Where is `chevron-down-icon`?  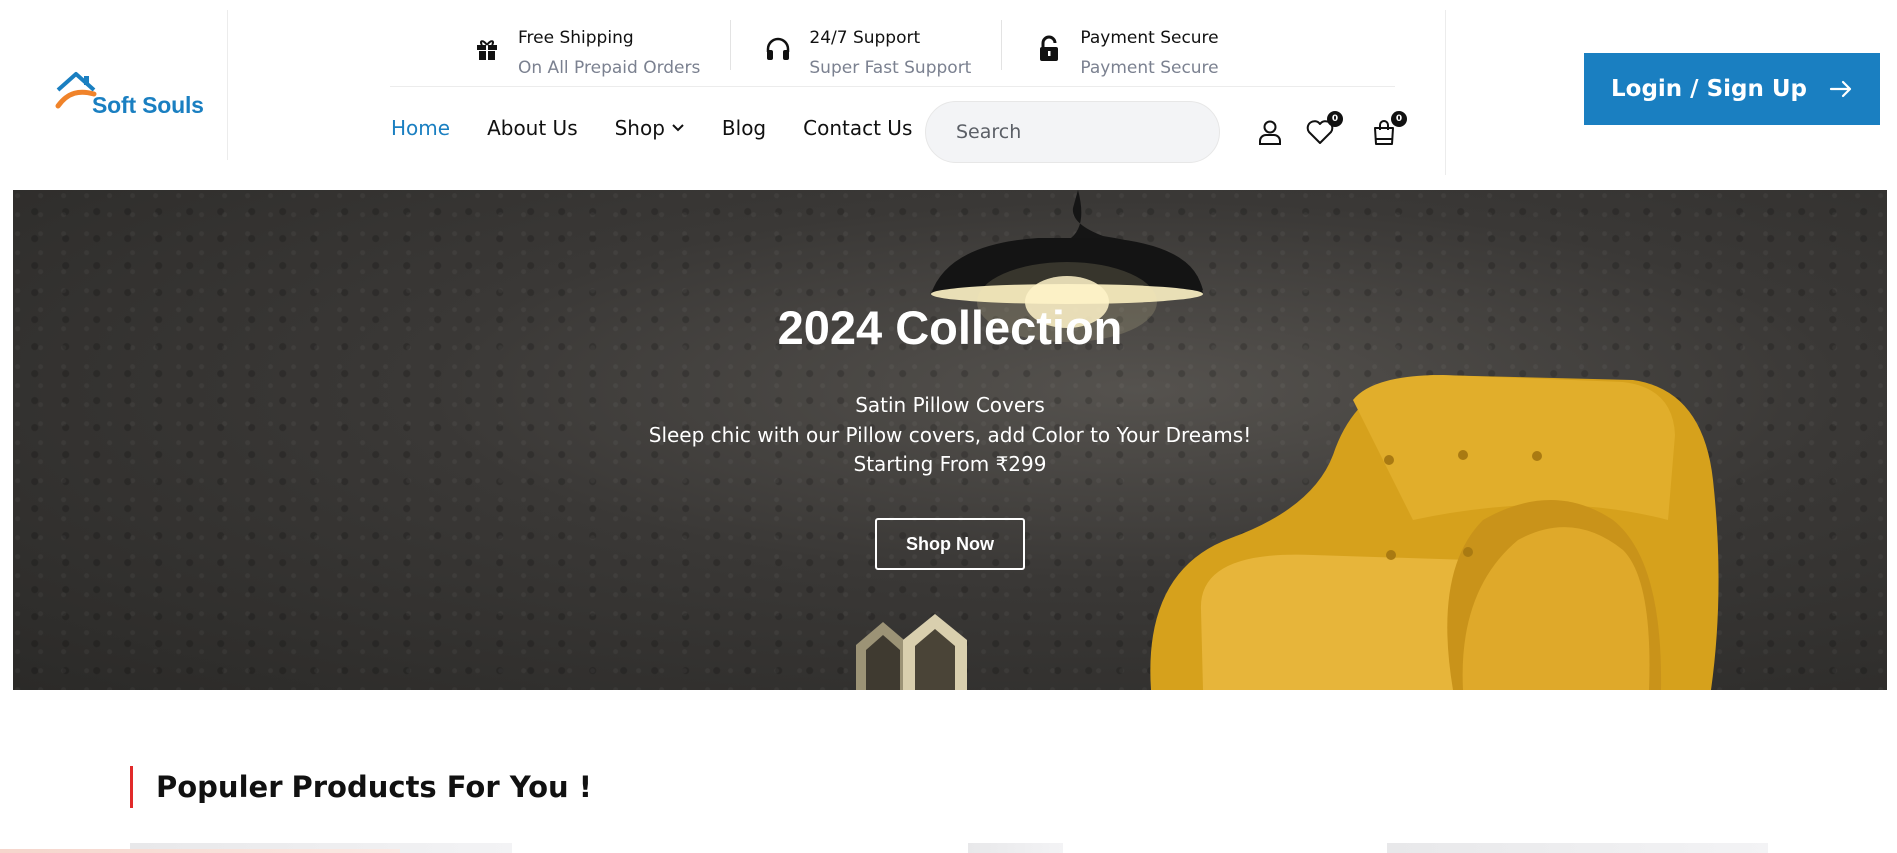 chevron-down-icon is located at coordinates (678, 128).